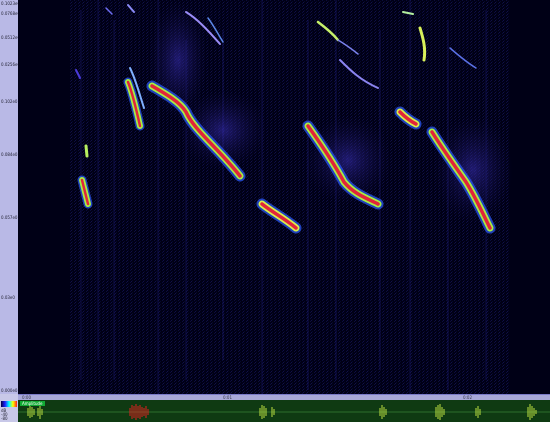 Image resolution: width=550 pixels, height=422 pixels. Describe the element at coordinates (284, 412) in the screenshot. I see `waveform-canvas` at that location.